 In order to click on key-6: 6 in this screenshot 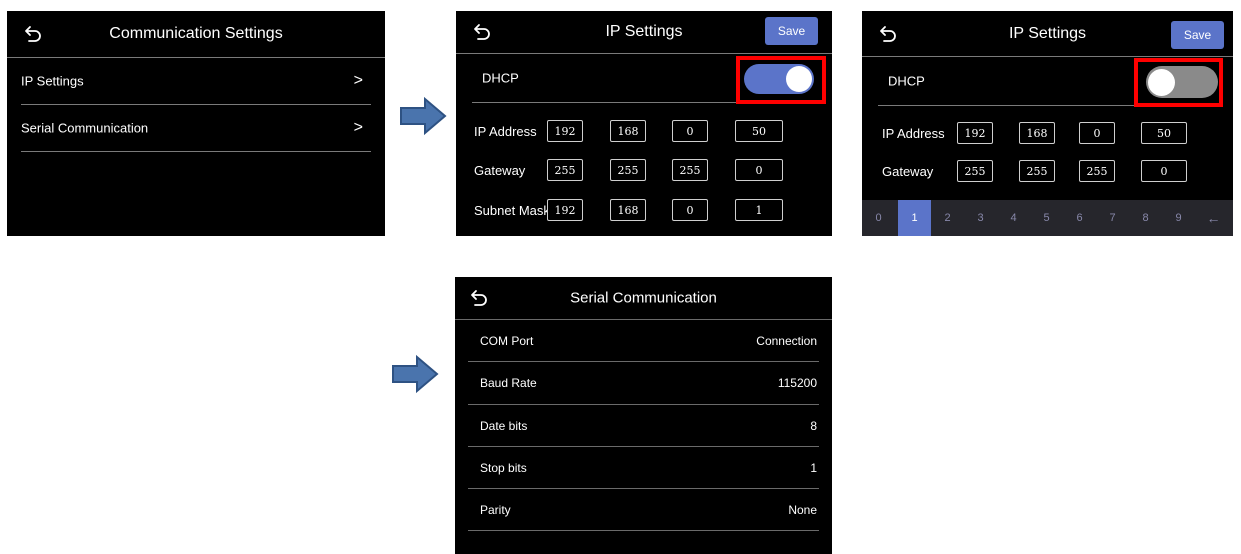, I will do `click(1079, 218)`.